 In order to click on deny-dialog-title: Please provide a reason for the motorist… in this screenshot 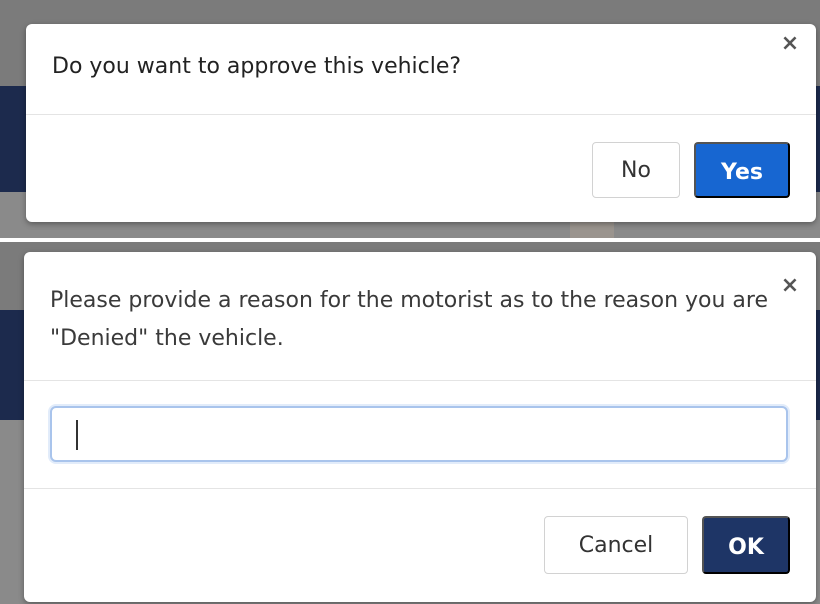, I will do `click(409, 319)`.